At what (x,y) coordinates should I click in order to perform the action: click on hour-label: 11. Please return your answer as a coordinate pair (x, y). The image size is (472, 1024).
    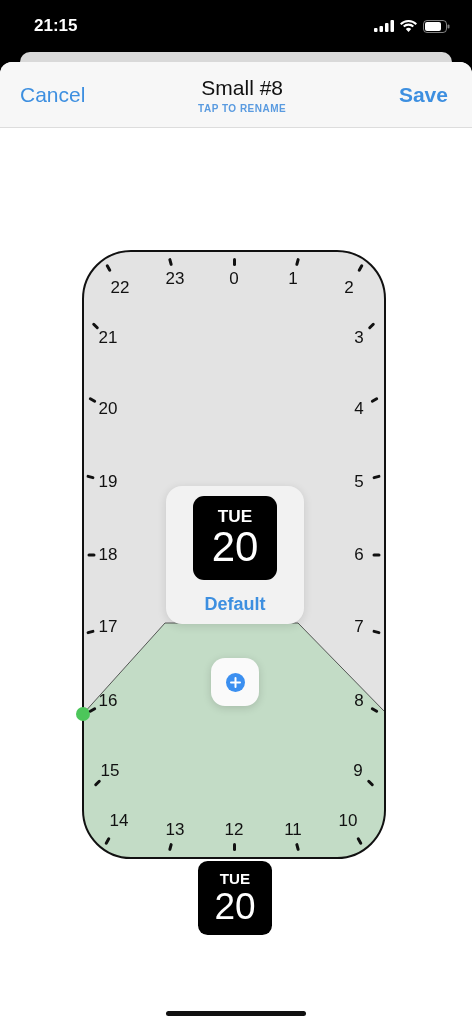
    Looking at the image, I should click on (293, 830).